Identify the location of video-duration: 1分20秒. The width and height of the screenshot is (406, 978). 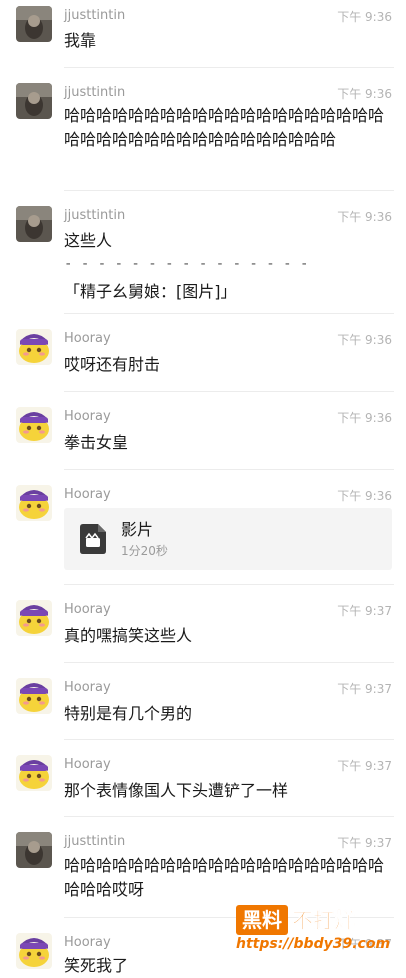
(144, 551).